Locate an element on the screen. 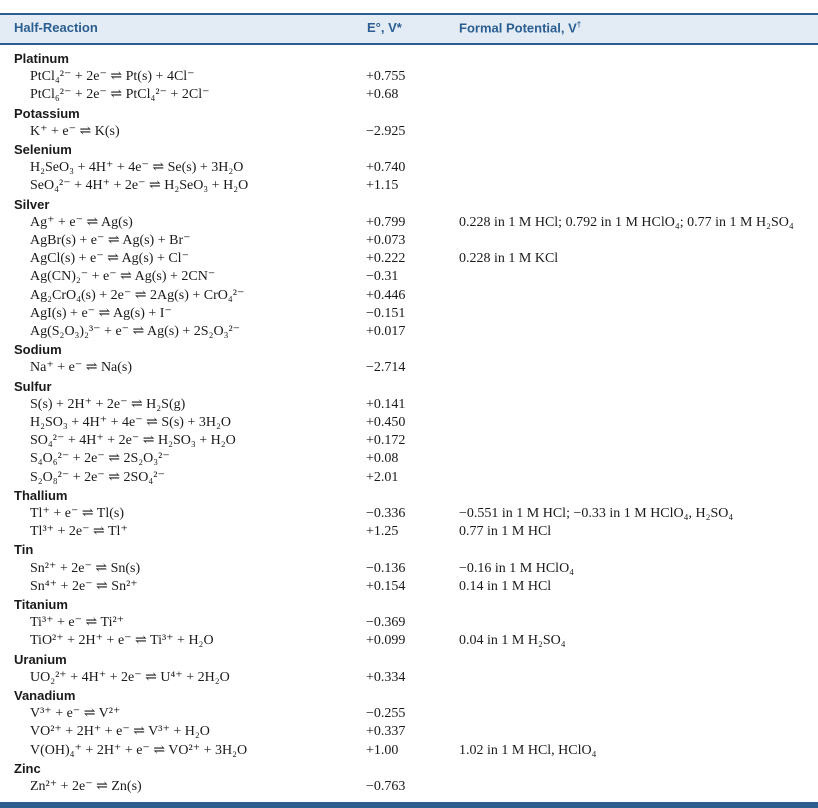 The image size is (818, 808). element-heading-row: Vanadium is located at coordinates (409, 695).